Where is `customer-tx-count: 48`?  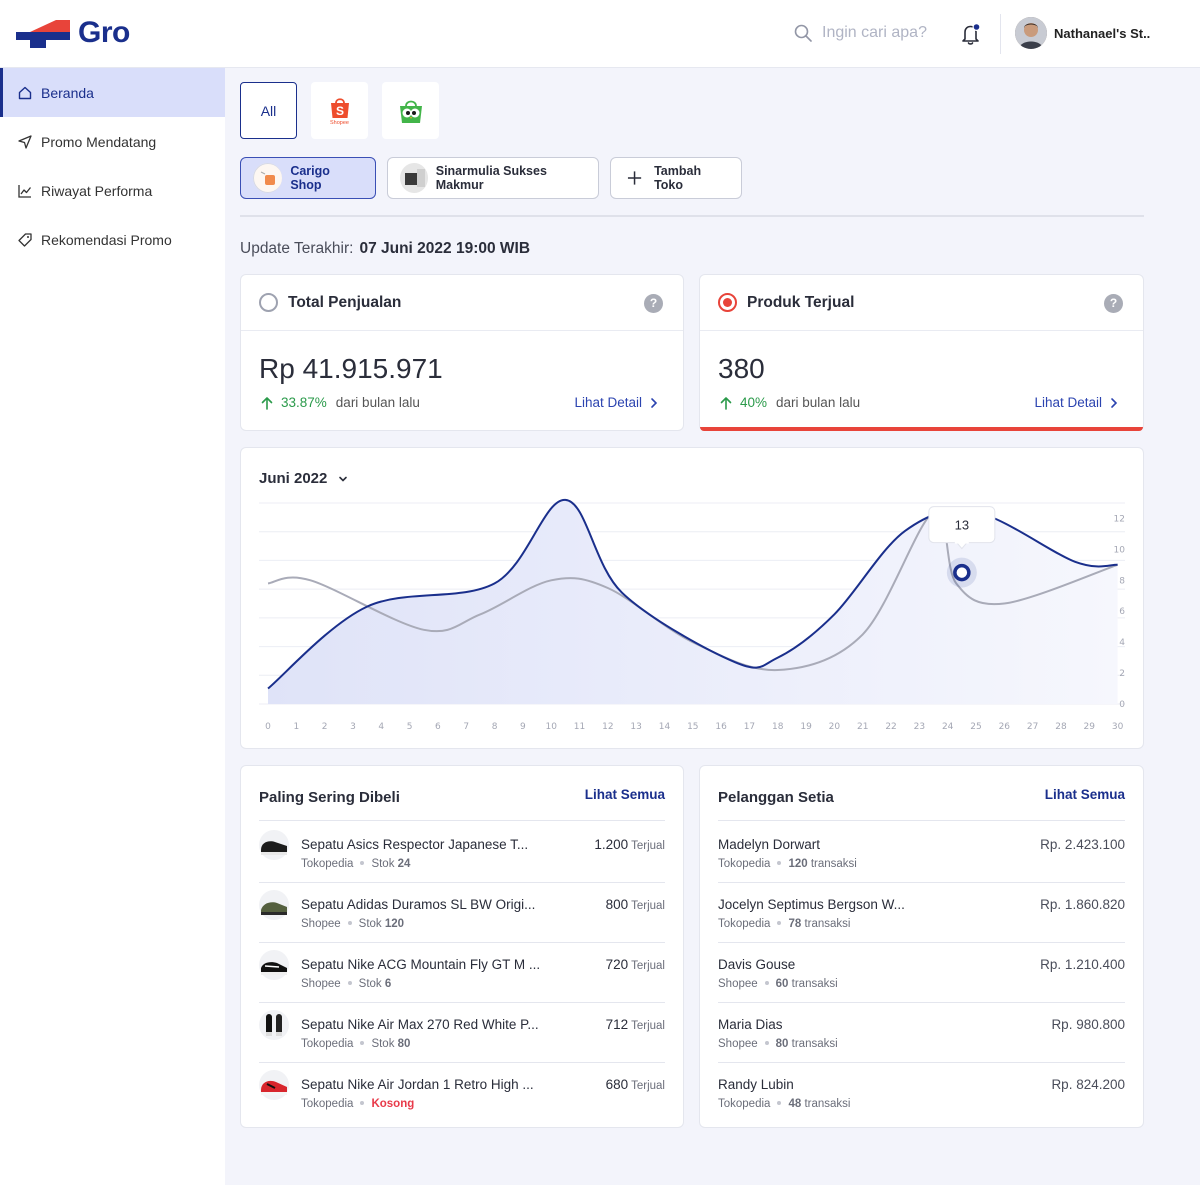 customer-tx-count: 48 is located at coordinates (795, 1104).